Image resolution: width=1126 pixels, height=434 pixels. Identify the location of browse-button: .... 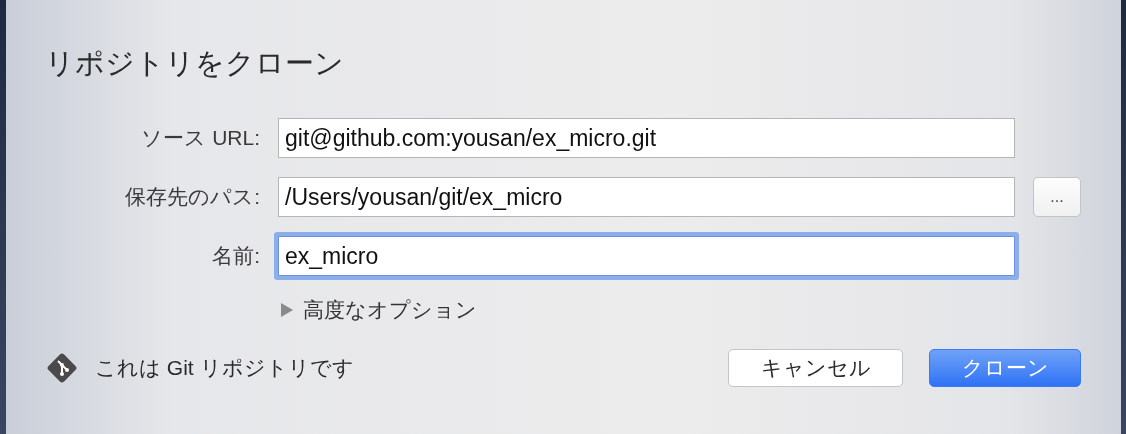
(1057, 197).